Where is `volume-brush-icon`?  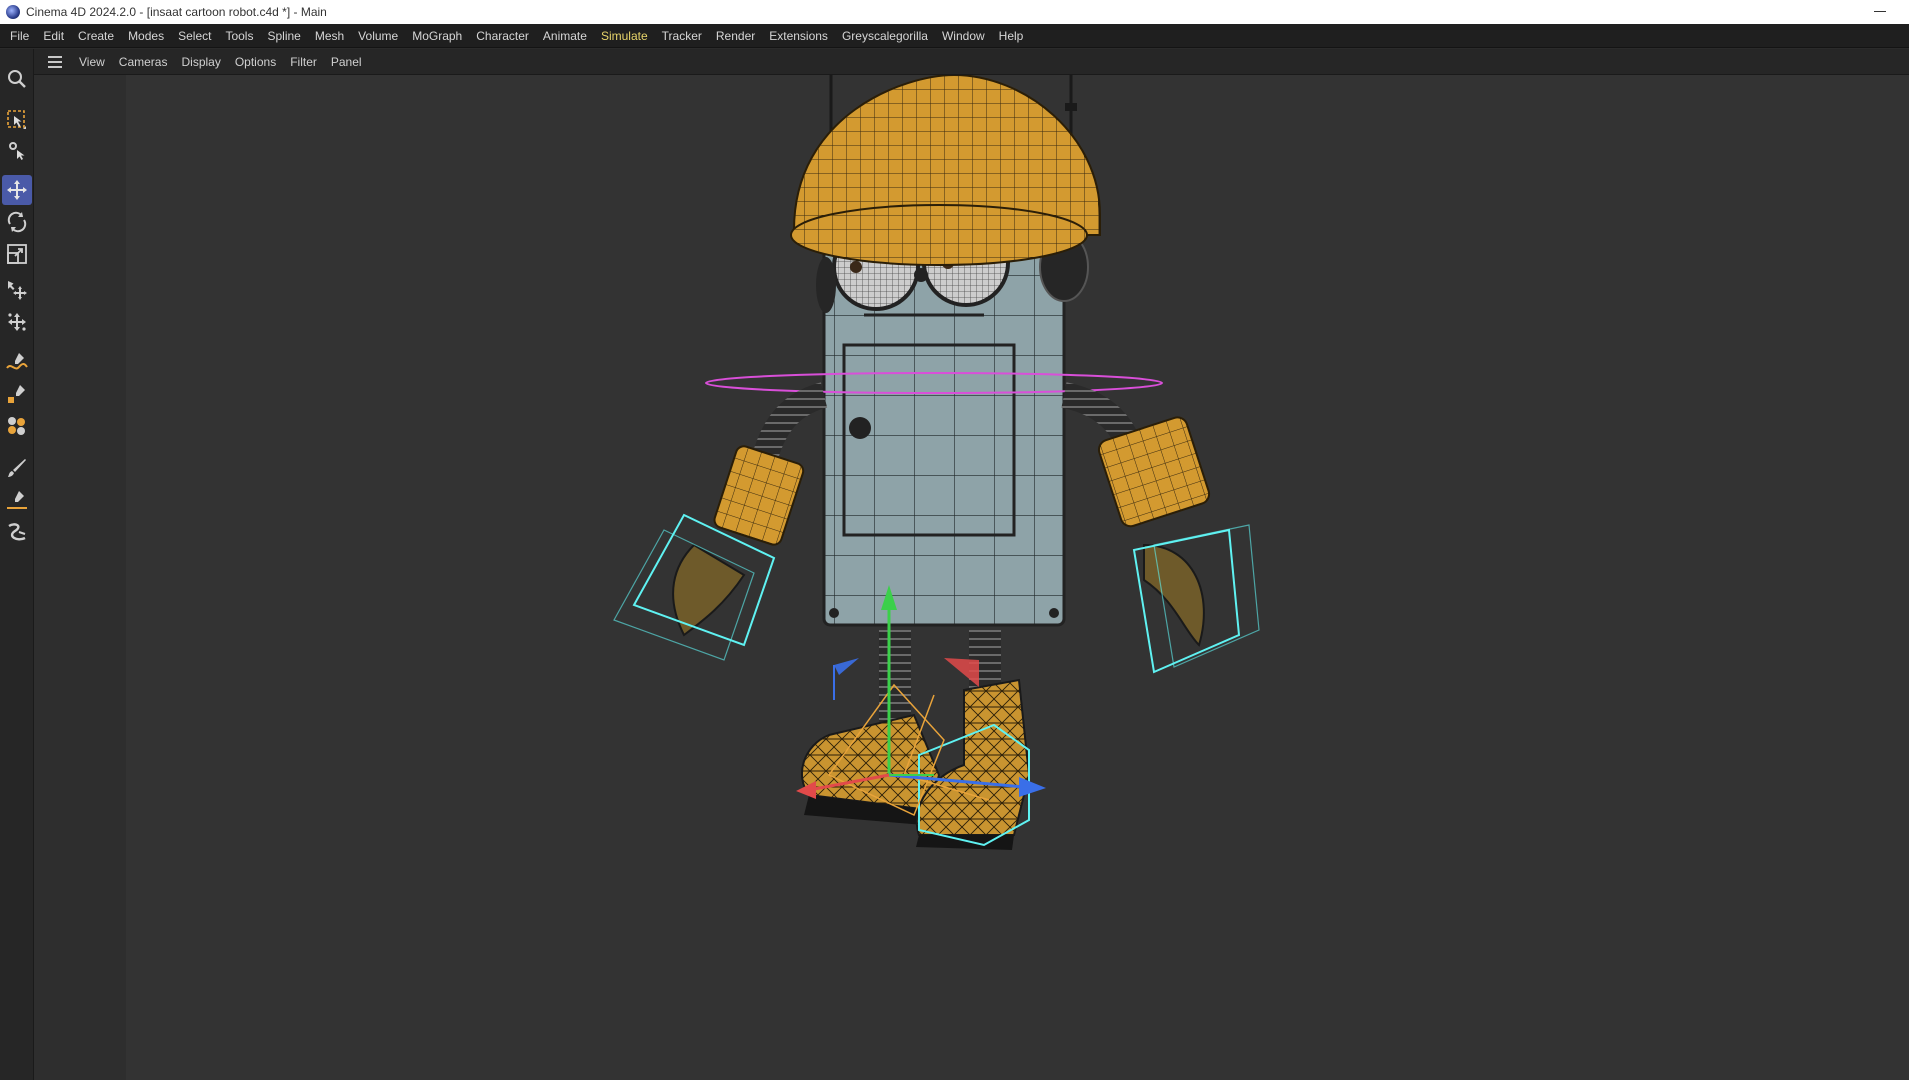 volume-brush-icon is located at coordinates (16, 426).